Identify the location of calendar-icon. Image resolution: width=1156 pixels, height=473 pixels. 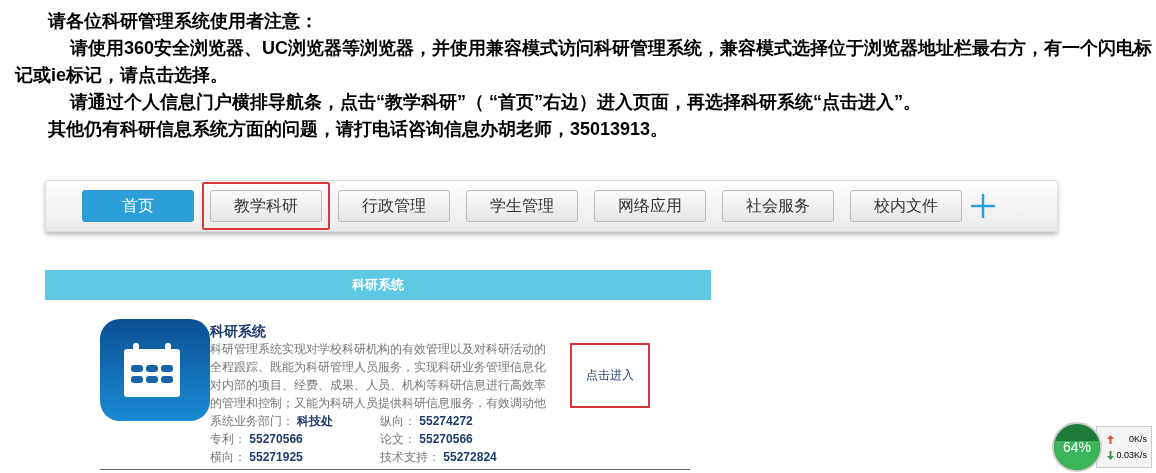
(155, 370).